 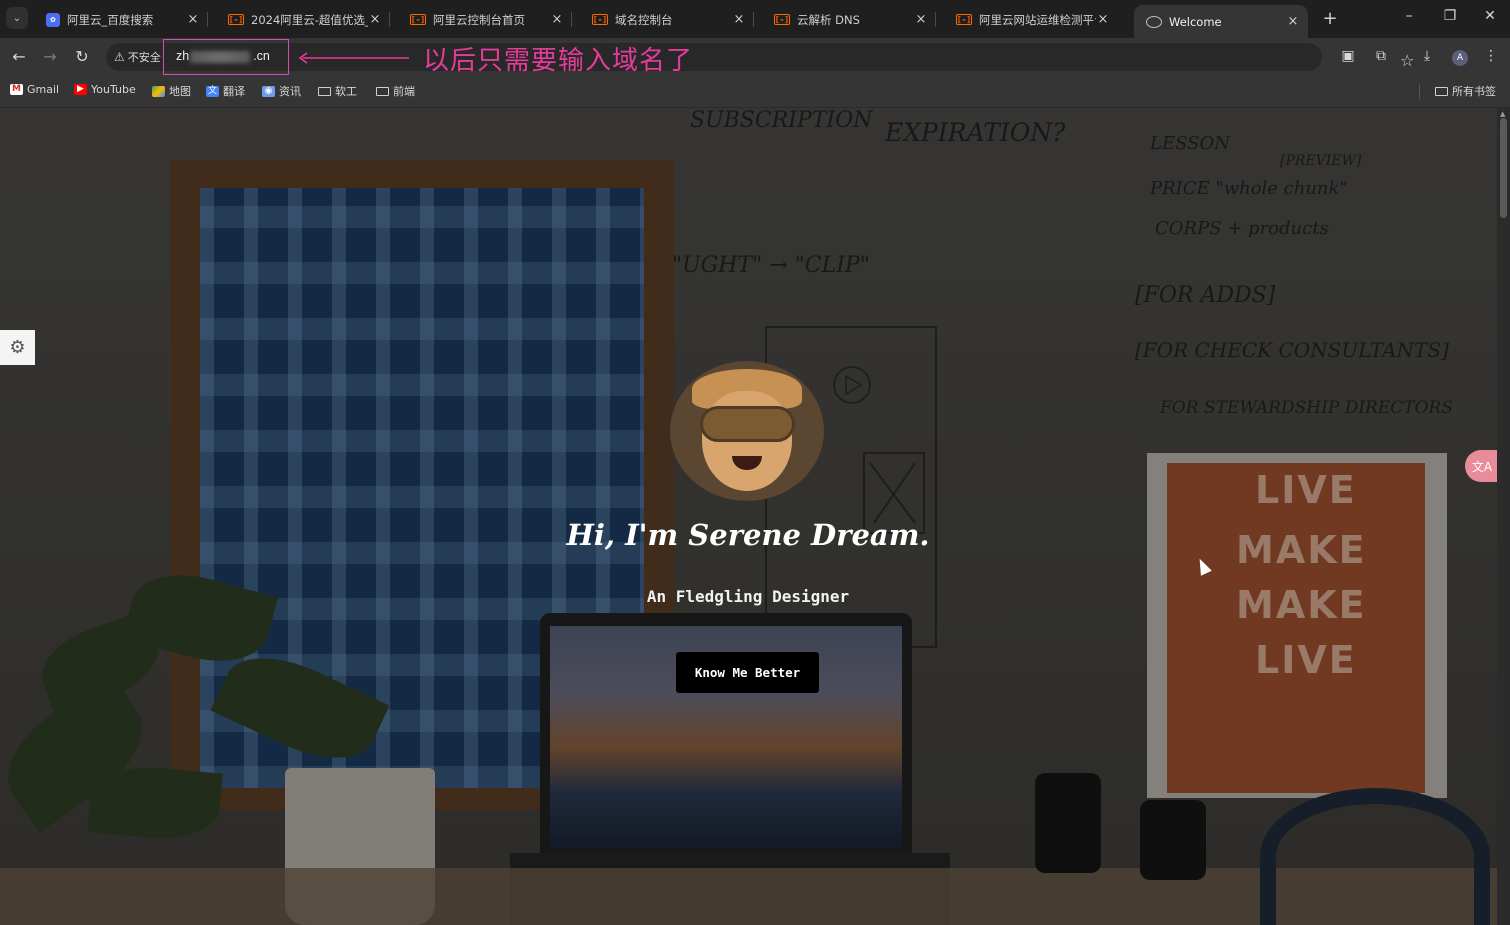 What do you see at coordinates (119, 57) in the screenshot?
I see `warning-icon: ⚠` at bounding box center [119, 57].